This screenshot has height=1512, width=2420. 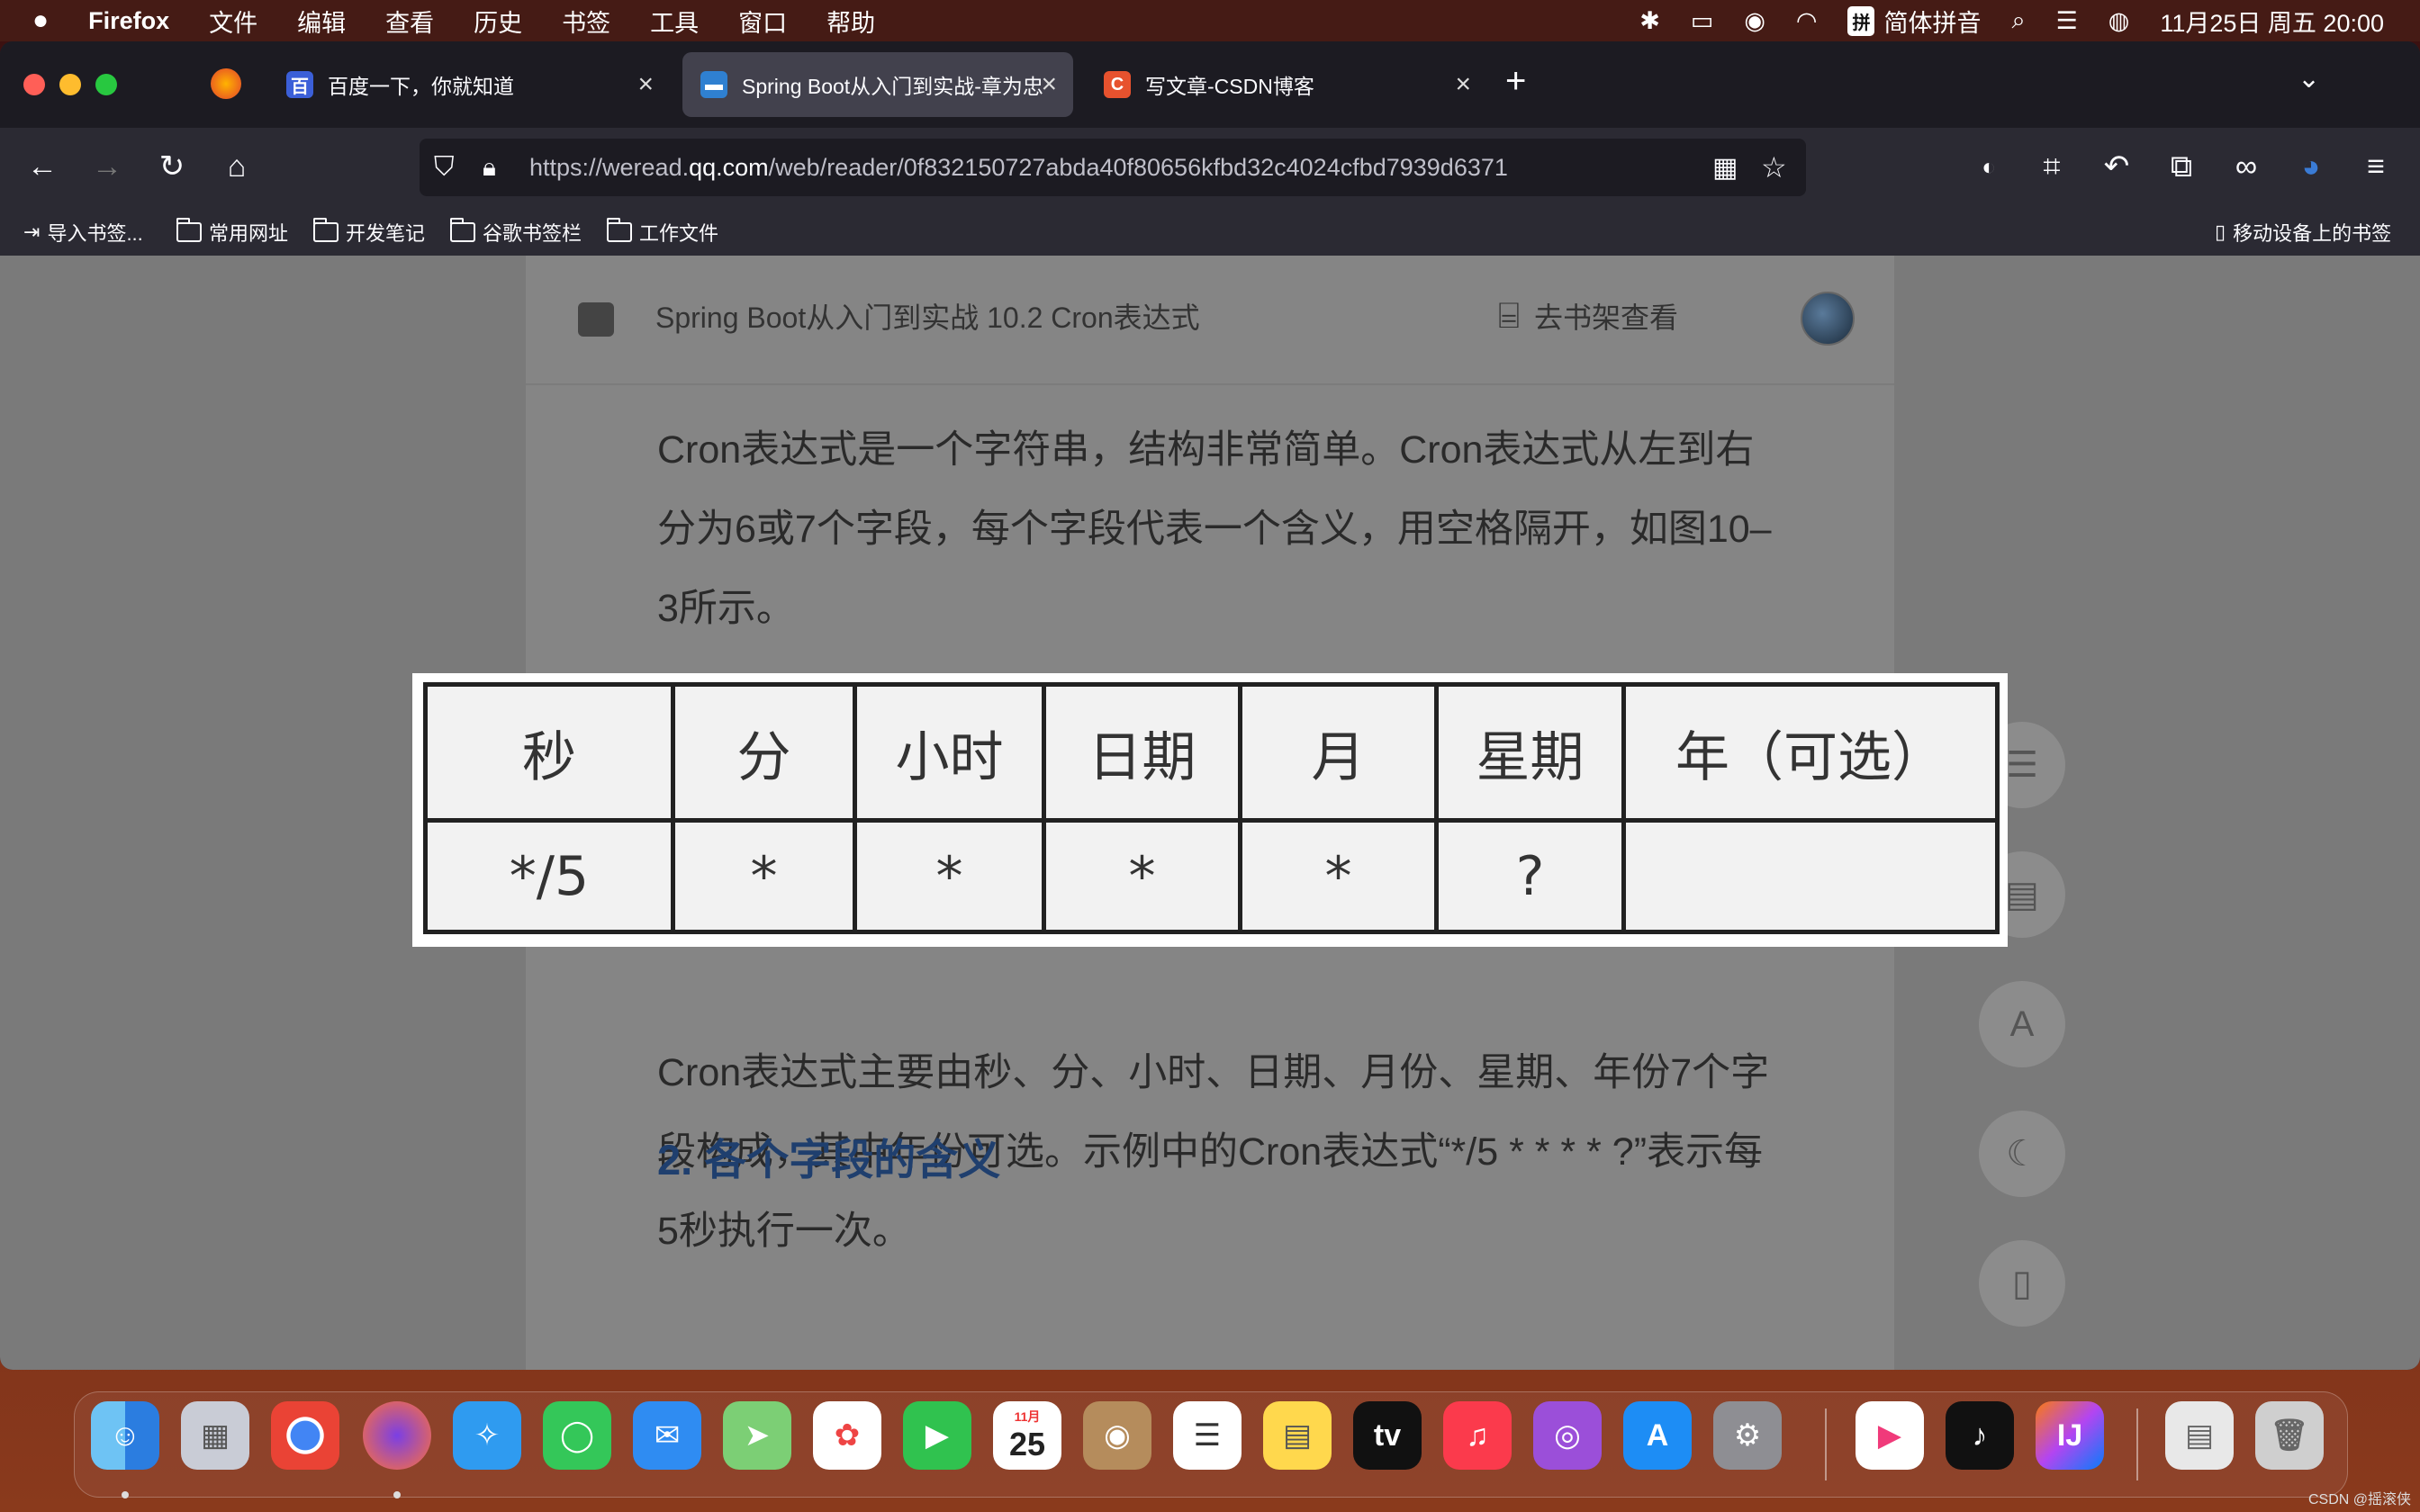 I want to click on tab-csdn: C 写文章-CSDN博客 ×, so click(x=1286, y=85).